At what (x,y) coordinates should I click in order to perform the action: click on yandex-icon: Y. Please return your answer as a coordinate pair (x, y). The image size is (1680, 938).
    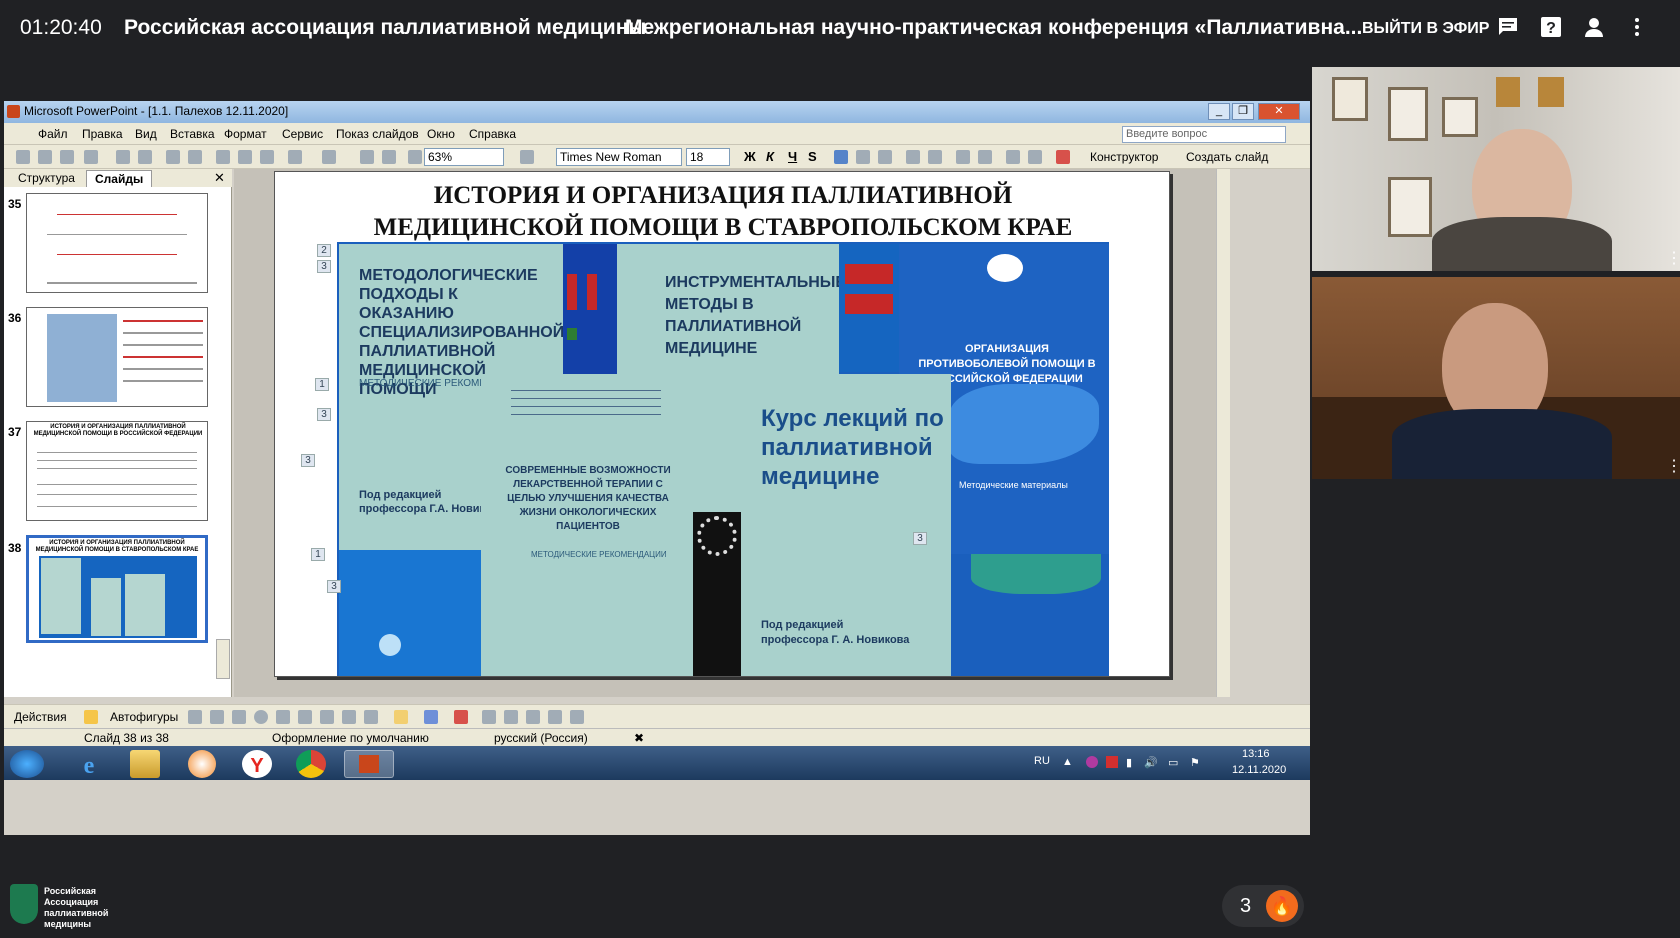
    Looking at the image, I should click on (257, 764).